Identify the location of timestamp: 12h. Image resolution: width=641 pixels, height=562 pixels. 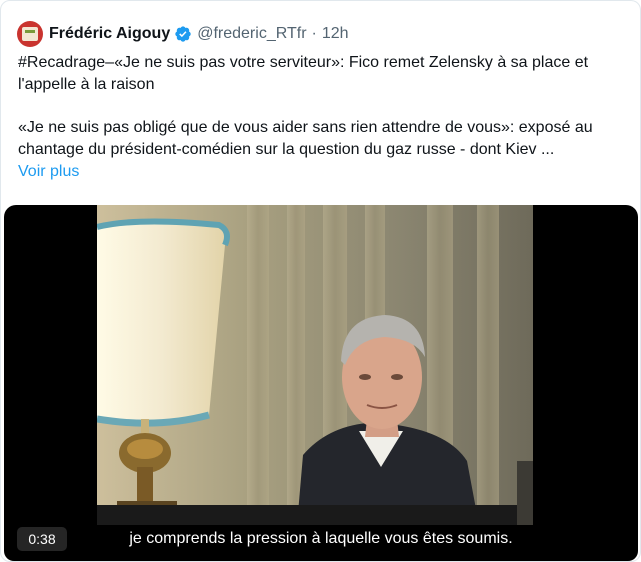
(335, 34).